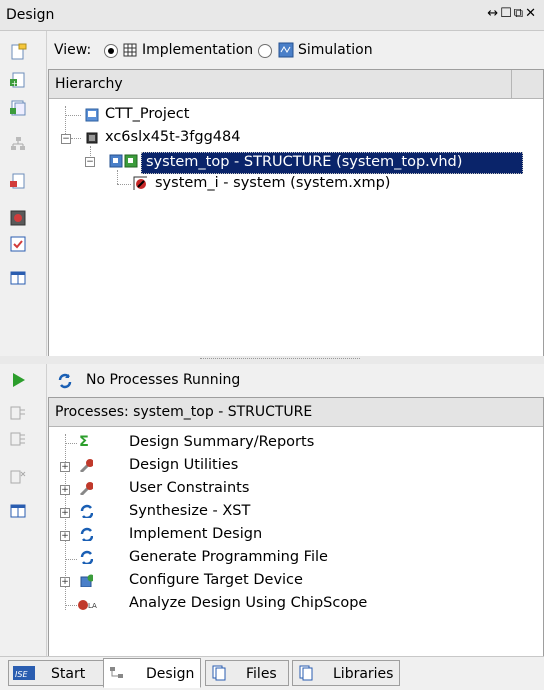 The width and height of the screenshot is (544, 690). Describe the element at coordinates (18, 278) in the screenshot. I see `panel-layout-button` at that location.